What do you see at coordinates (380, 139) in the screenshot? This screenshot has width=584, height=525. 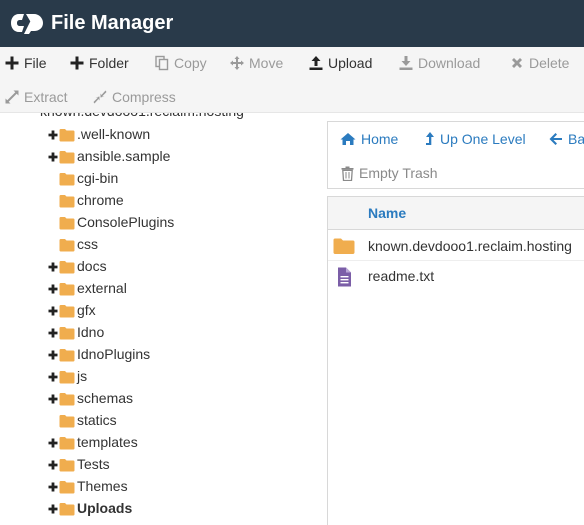 I see `home-label: Home` at bounding box center [380, 139].